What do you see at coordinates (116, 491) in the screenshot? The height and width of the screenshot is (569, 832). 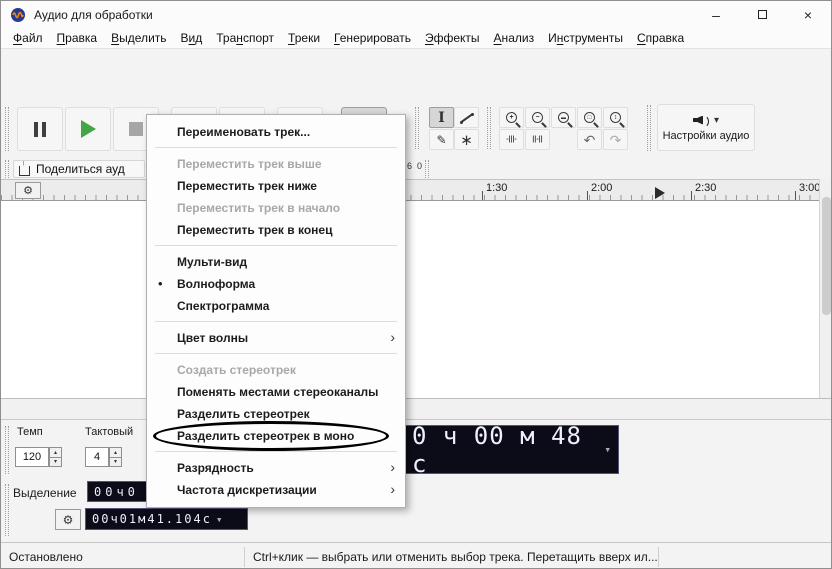 I see `selection-start-value: 00ч0` at bounding box center [116, 491].